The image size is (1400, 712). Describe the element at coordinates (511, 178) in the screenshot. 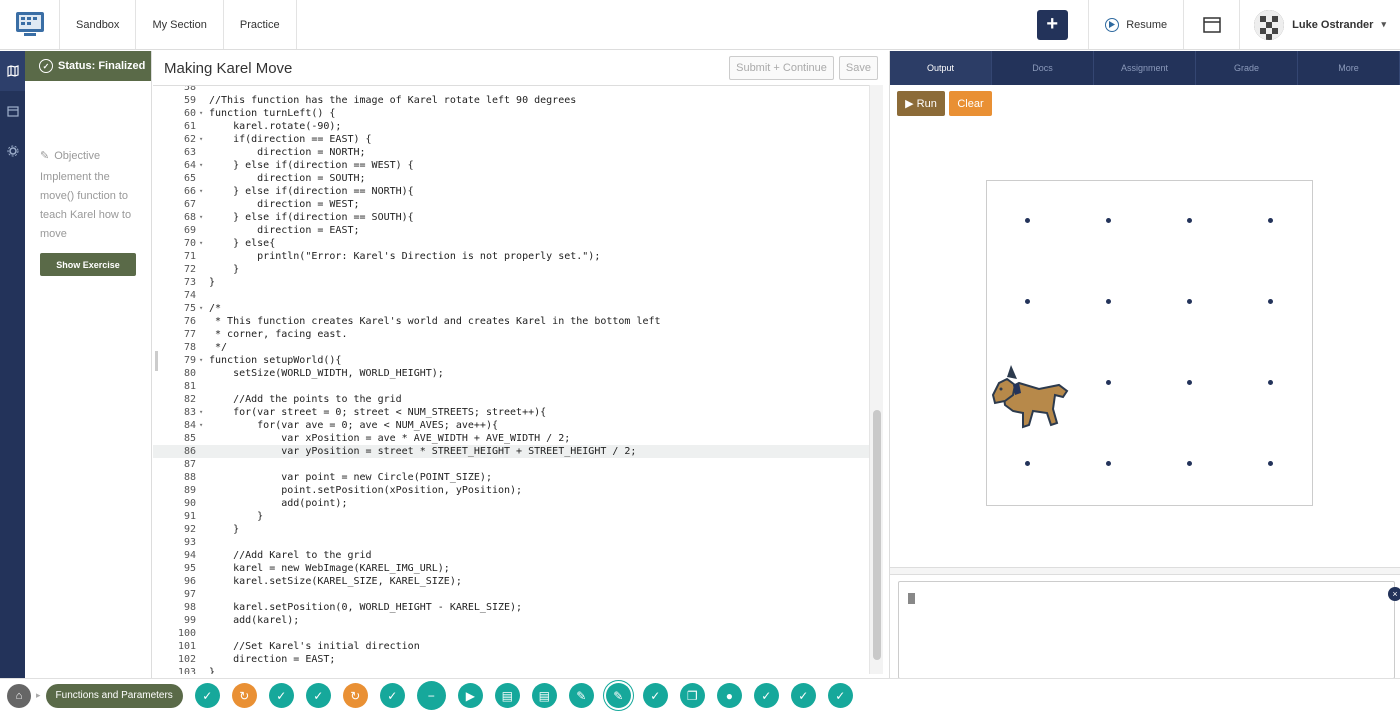

I see `code-line: 65 direction = SOUTH;` at that location.